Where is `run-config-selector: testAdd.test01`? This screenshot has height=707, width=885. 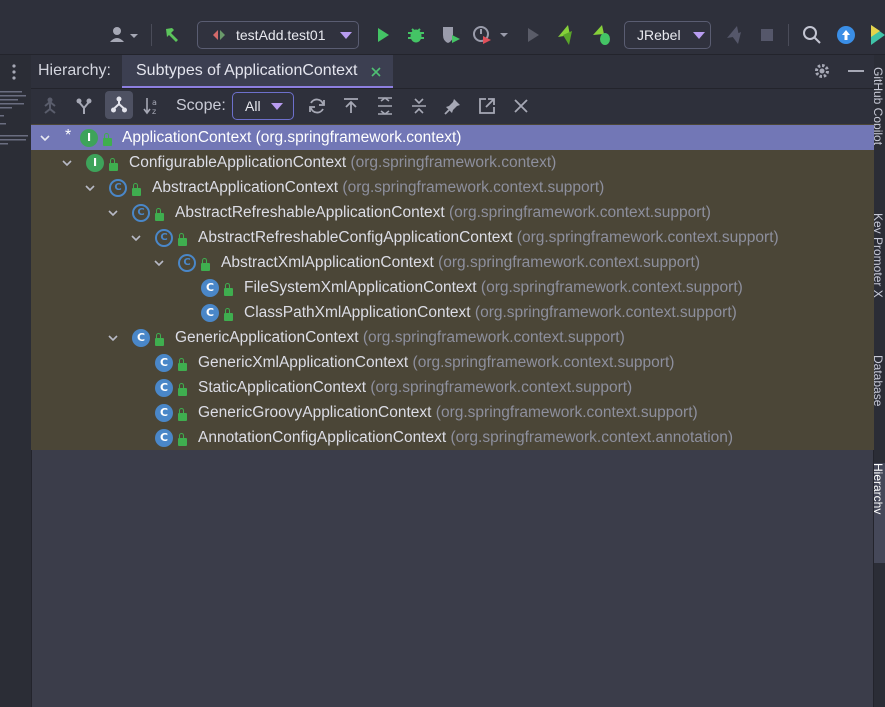
run-config-selector: testAdd.test01 is located at coordinates (278, 35).